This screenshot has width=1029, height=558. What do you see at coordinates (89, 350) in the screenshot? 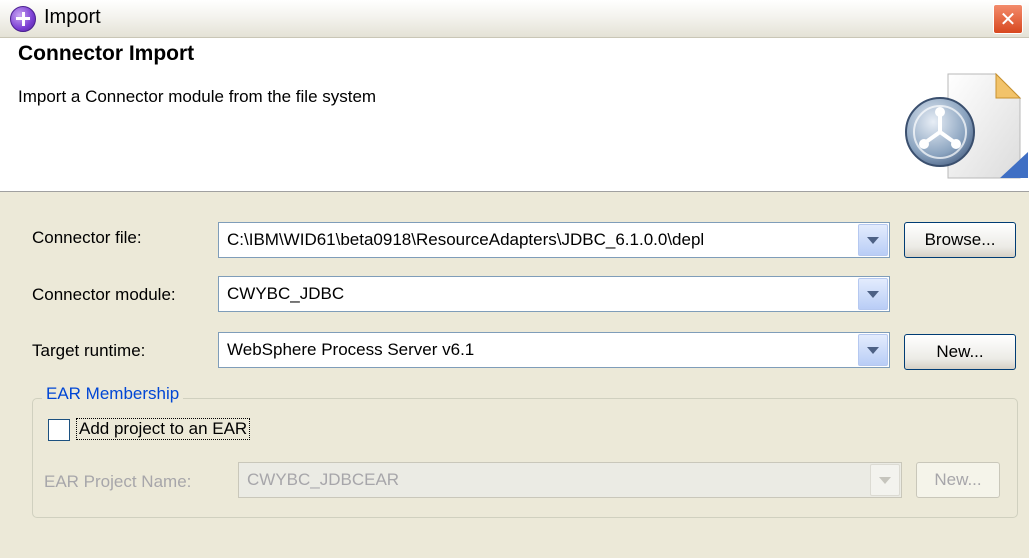
I see `target-runtime-label: Target runtime:` at bounding box center [89, 350].